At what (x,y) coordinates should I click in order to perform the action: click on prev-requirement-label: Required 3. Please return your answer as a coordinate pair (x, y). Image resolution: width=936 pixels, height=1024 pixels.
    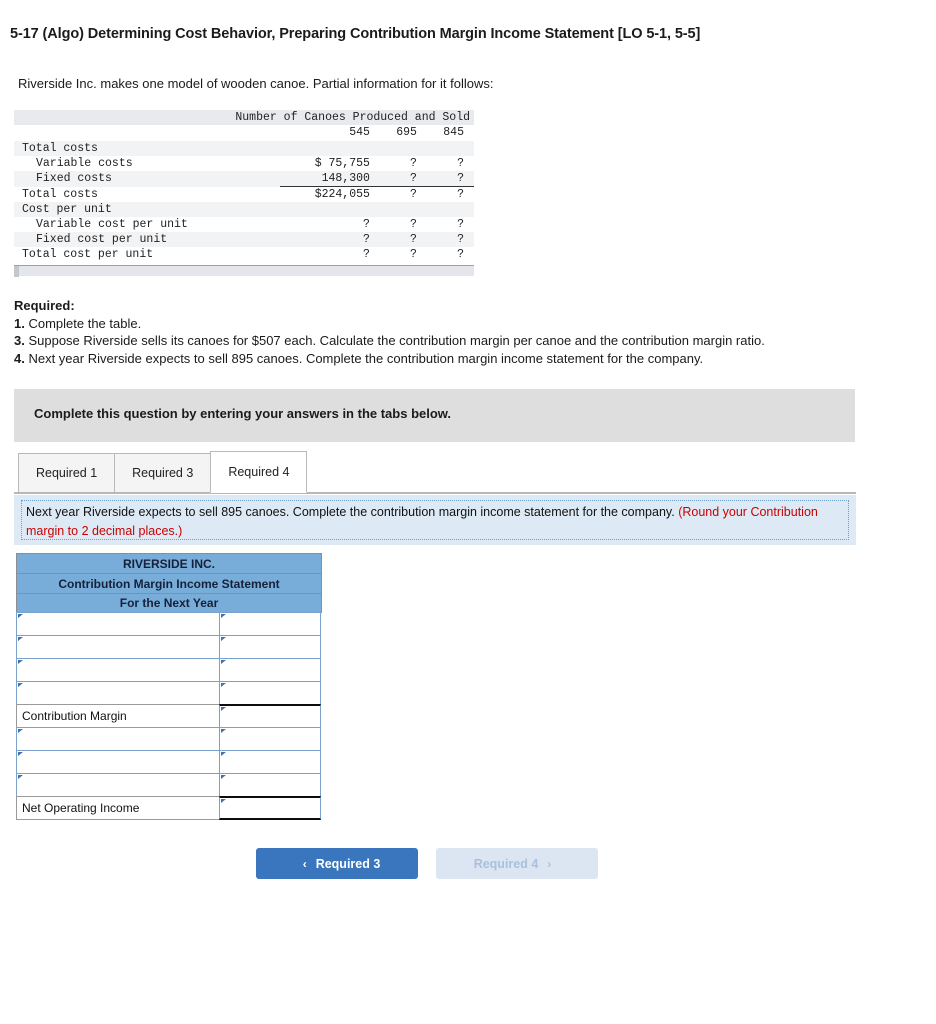
    Looking at the image, I should click on (348, 863).